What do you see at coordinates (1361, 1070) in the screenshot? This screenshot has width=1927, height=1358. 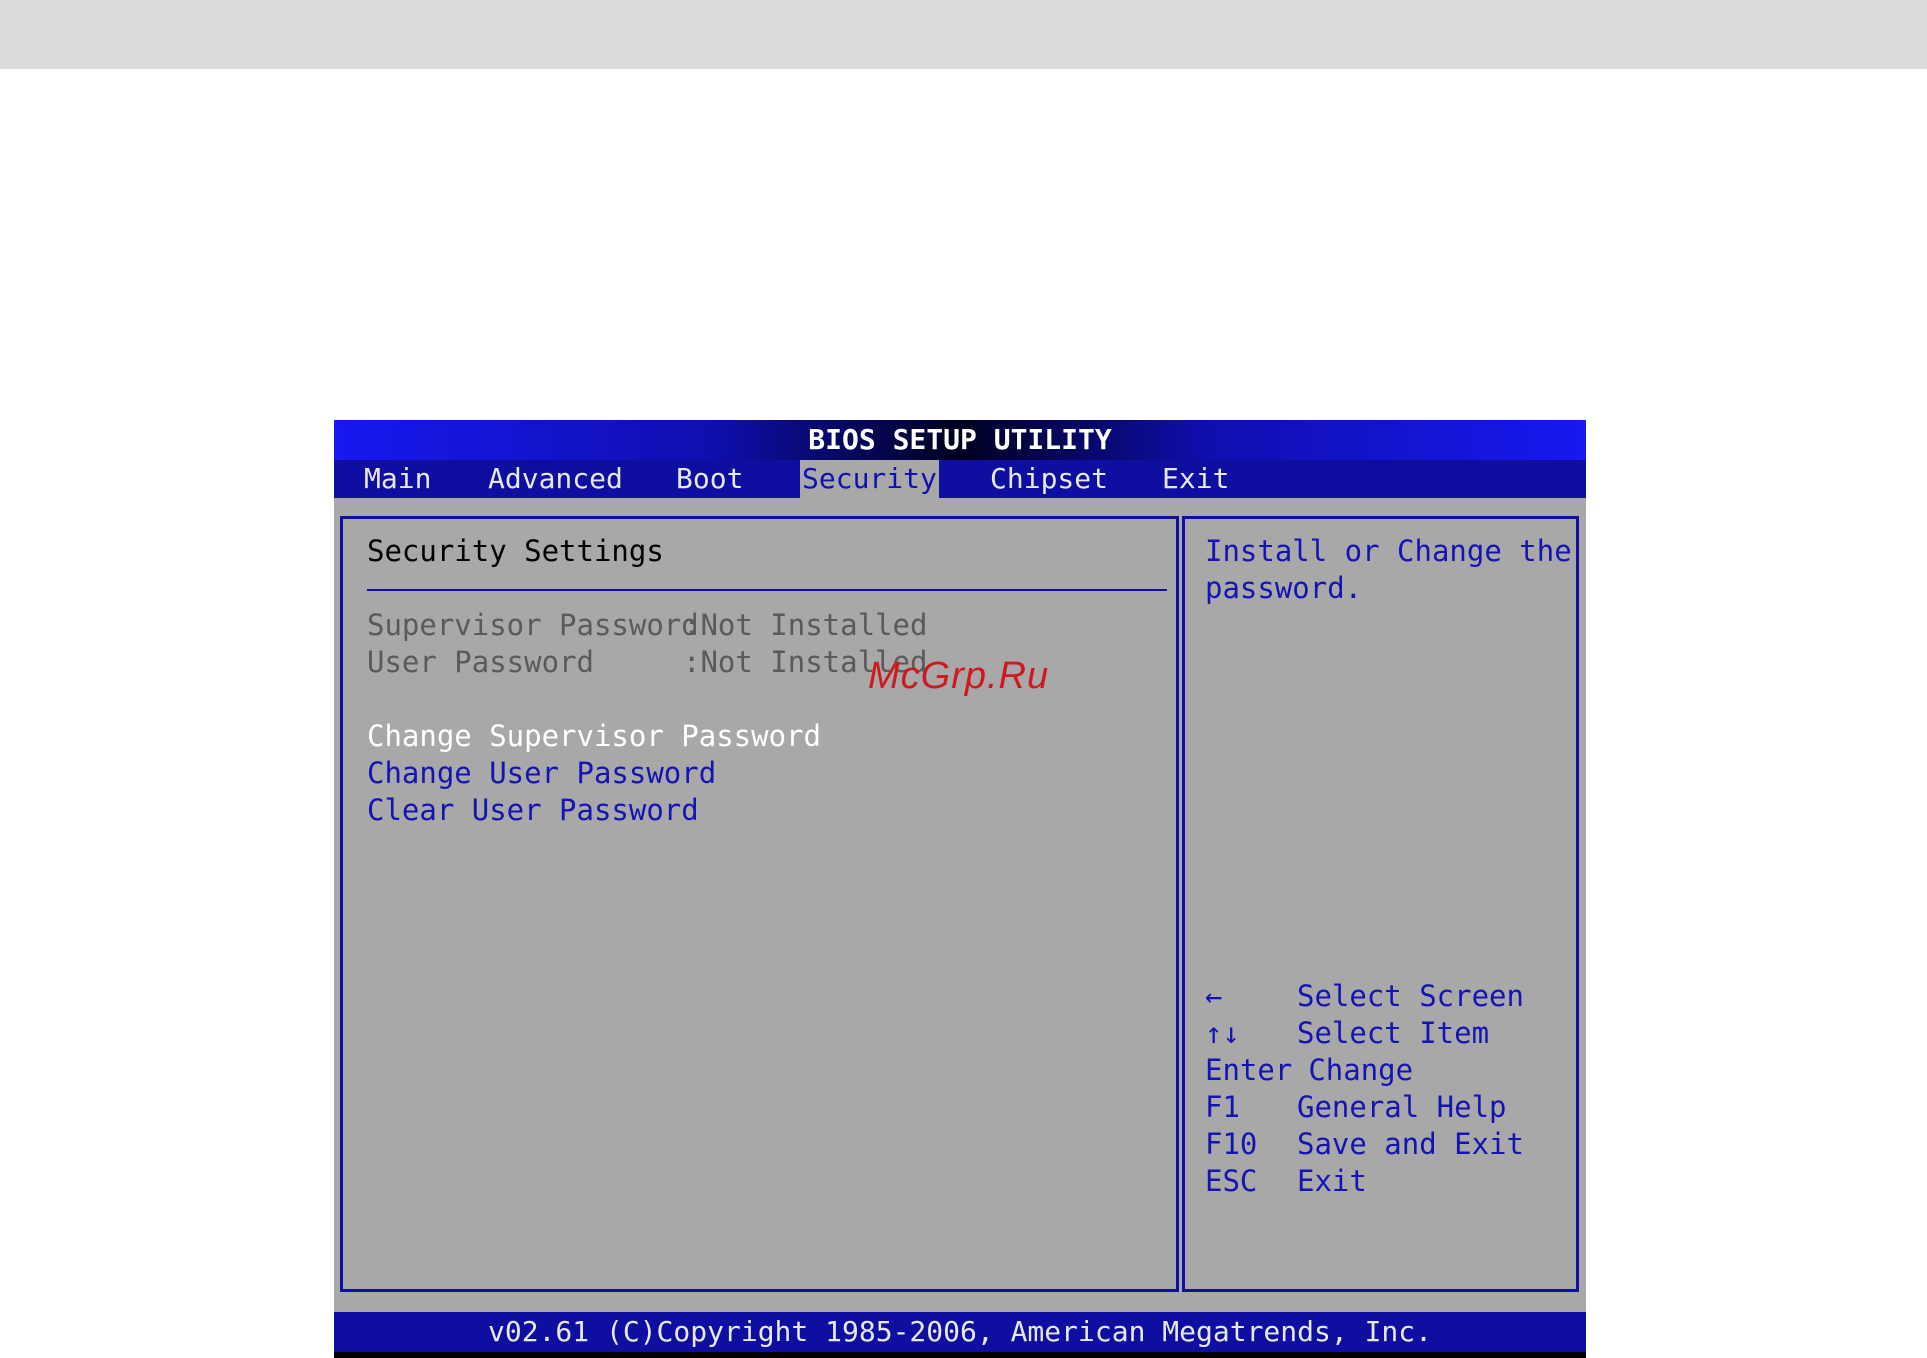 I see `key-action: Change` at bounding box center [1361, 1070].